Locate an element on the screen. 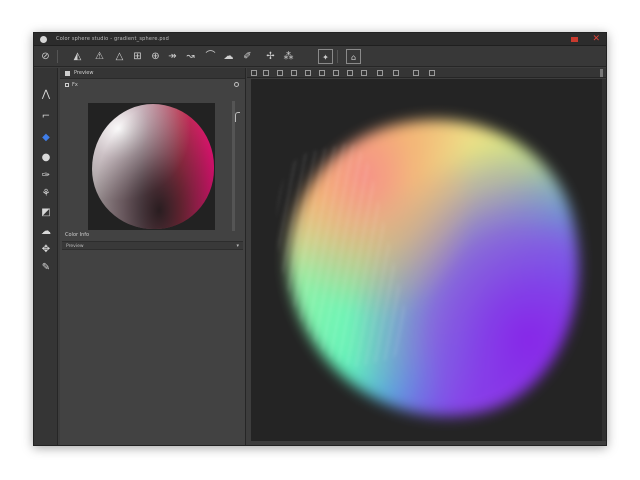 The image size is (640, 480). dots-icon: ⁂ is located at coordinates (288, 56).